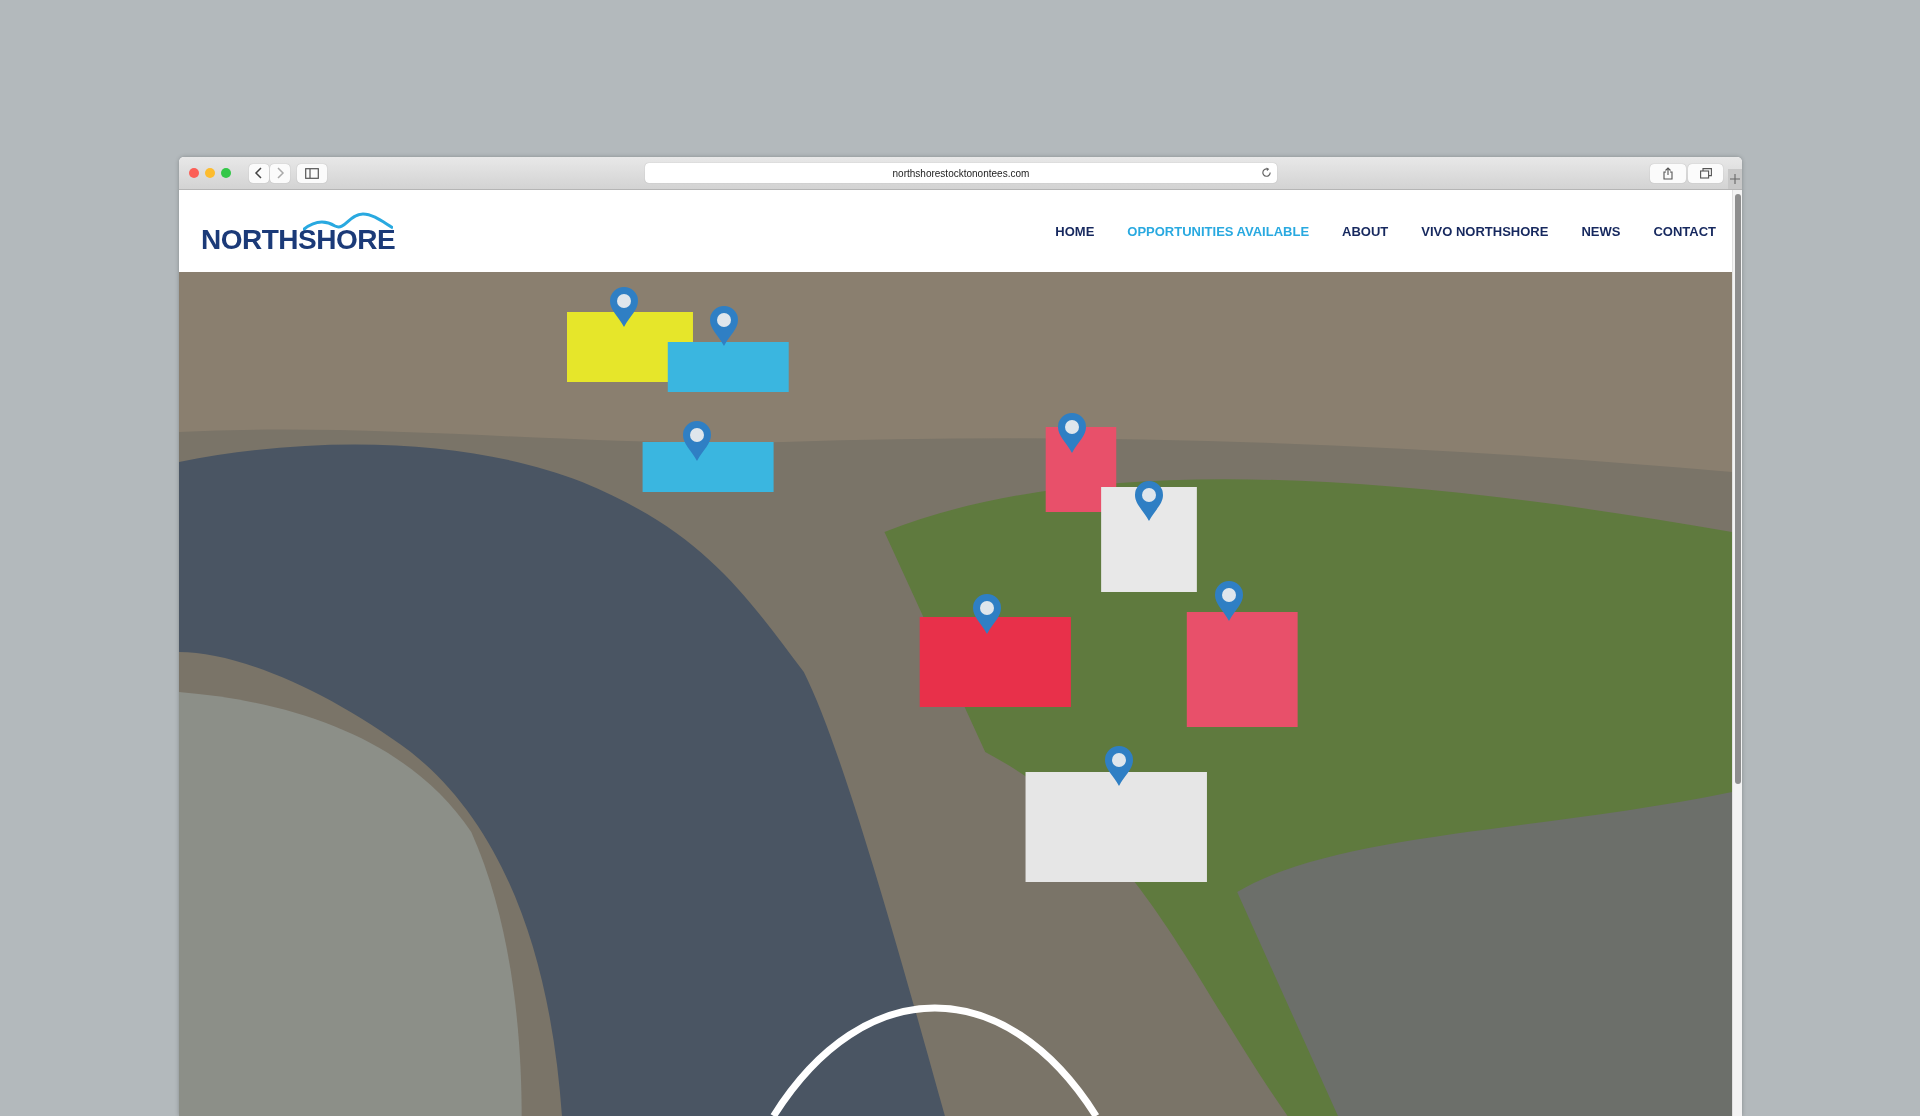  I want to click on tabs-icon, so click(1705, 173).